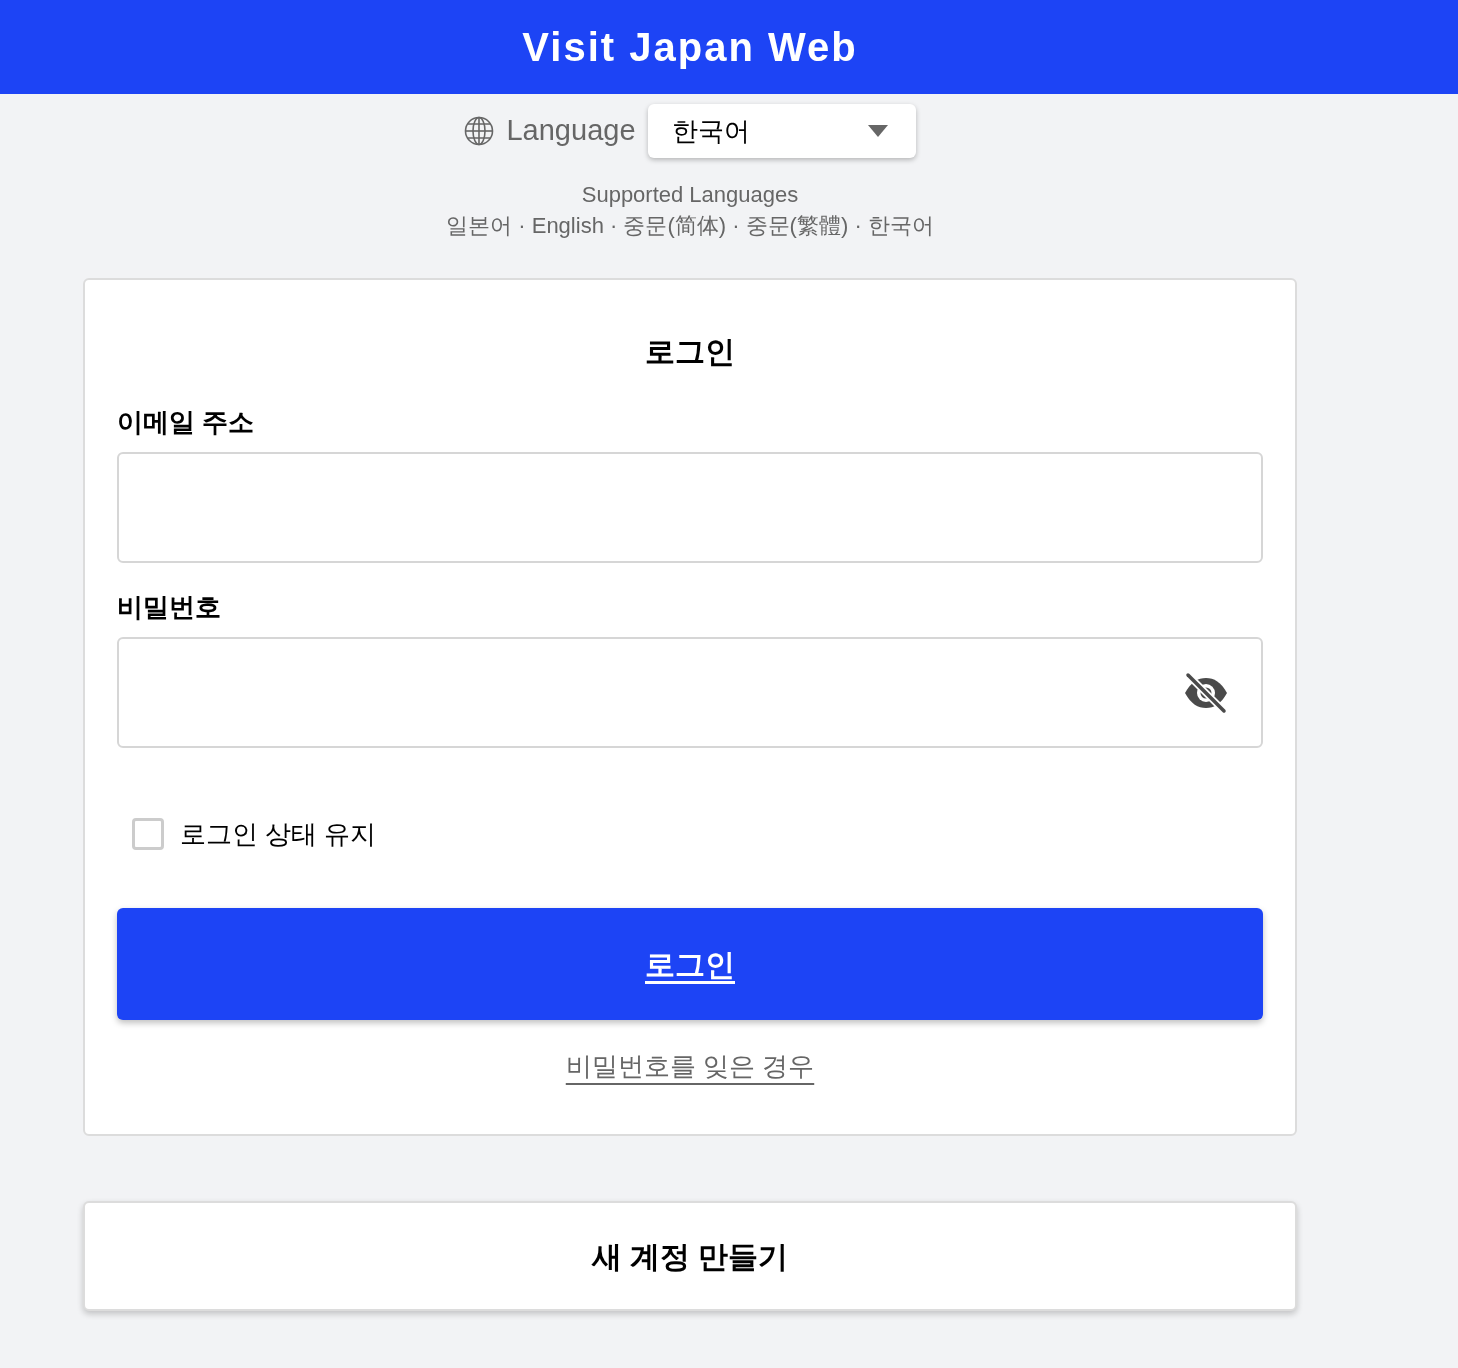 The image size is (1458, 1368). Describe the element at coordinates (690, 692) in the screenshot. I see `password-field` at that location.